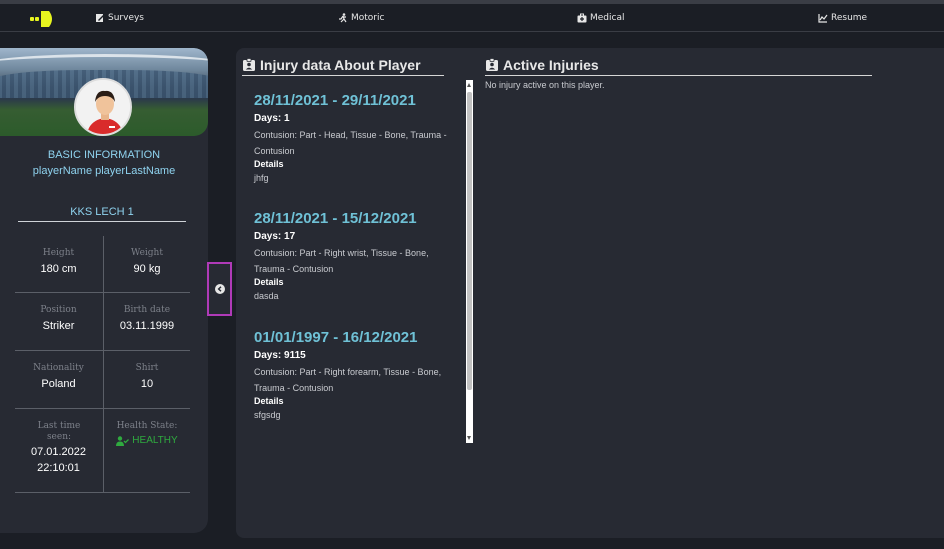 This screenshot has width=944, height=549. Describe the element at coordinates (147, 384) in the screenshot. I see `stat-shirt-value: 10` at that location.